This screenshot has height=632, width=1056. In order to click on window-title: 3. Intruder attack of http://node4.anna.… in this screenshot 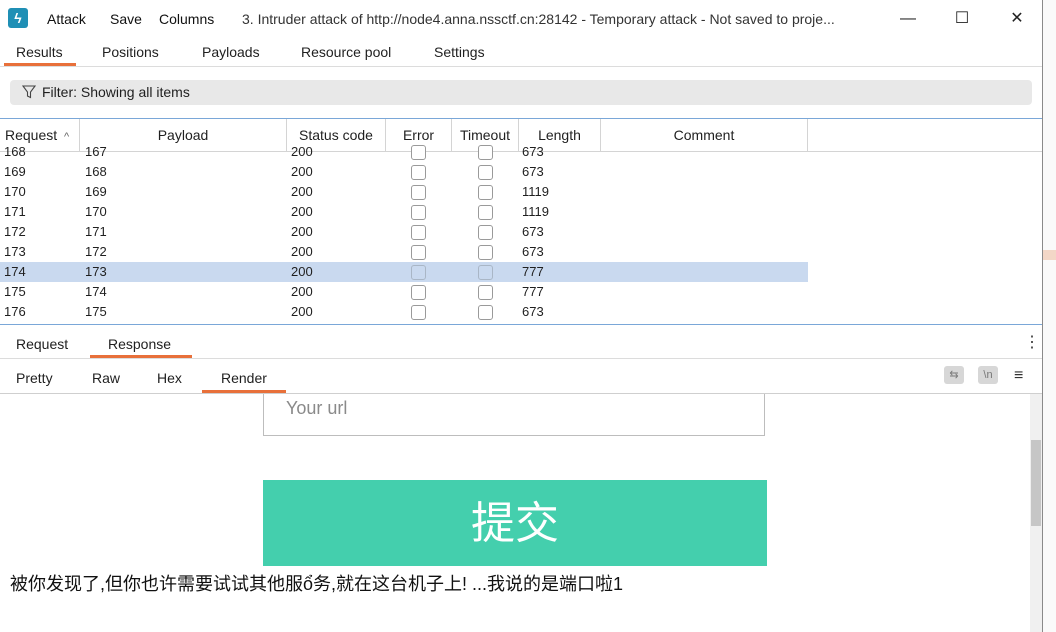, I will do `click(538, 19)`.